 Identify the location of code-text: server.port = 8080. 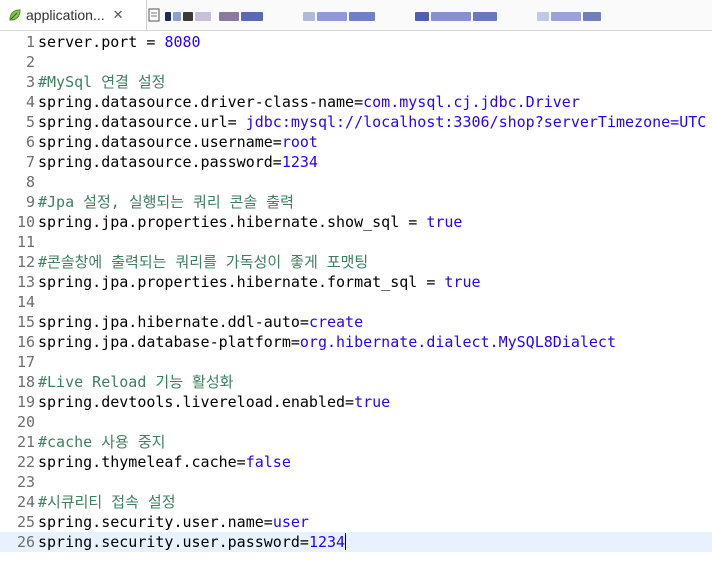
(119, 42).